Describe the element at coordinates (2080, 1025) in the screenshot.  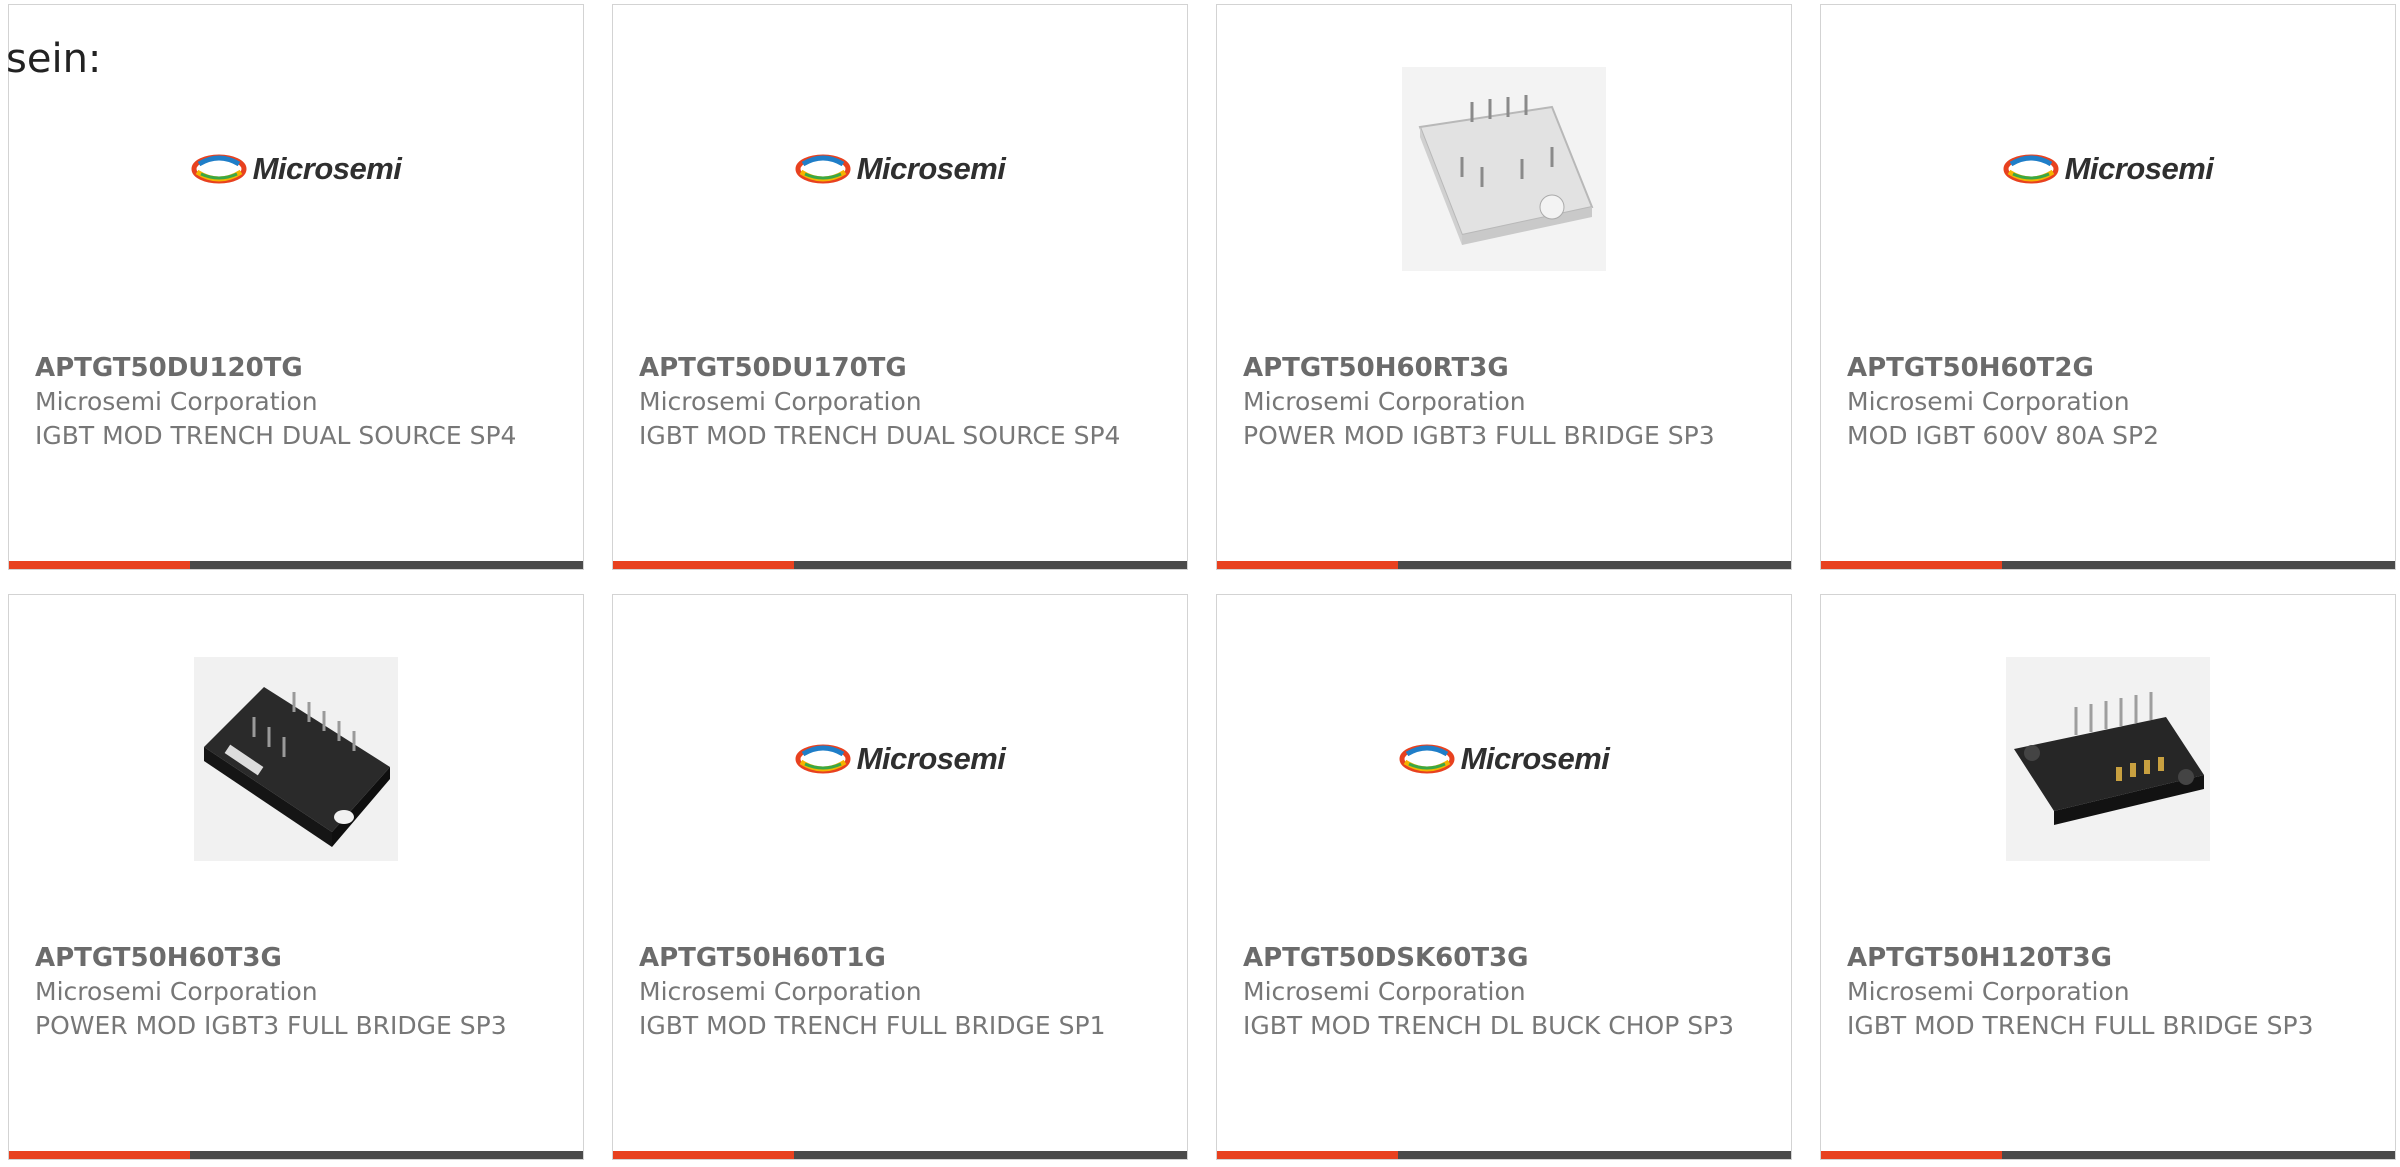
I see `description: IGBT MOD TRENCH FULL BRIDGE SP3` at that location.